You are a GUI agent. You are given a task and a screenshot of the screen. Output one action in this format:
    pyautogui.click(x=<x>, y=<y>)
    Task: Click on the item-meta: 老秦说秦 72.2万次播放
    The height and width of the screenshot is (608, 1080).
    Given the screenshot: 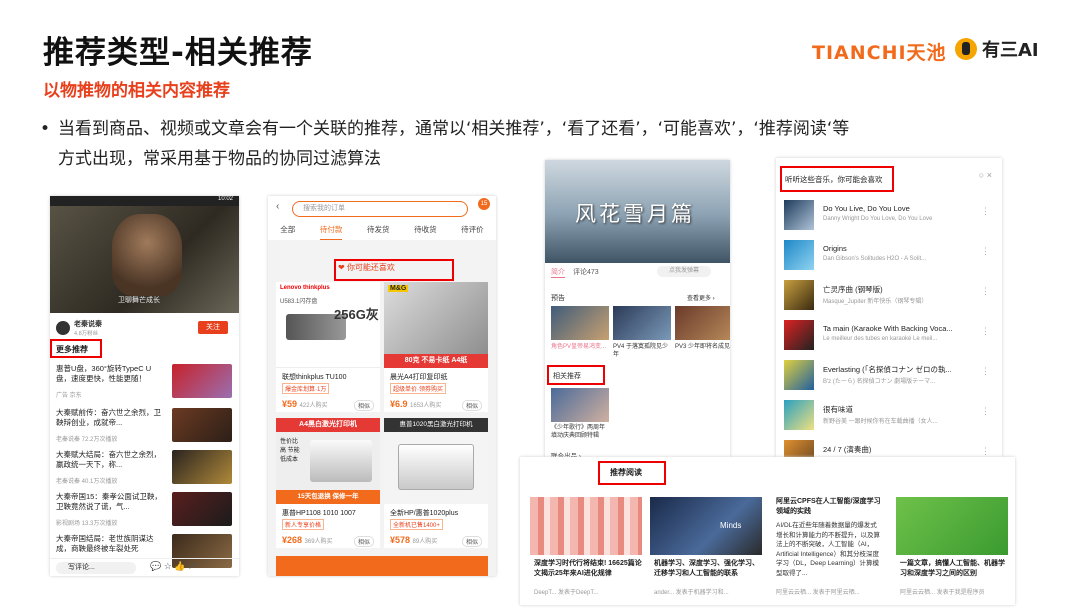 What is the action you would take?
    pyautogui.click(x=87, y=440)
    